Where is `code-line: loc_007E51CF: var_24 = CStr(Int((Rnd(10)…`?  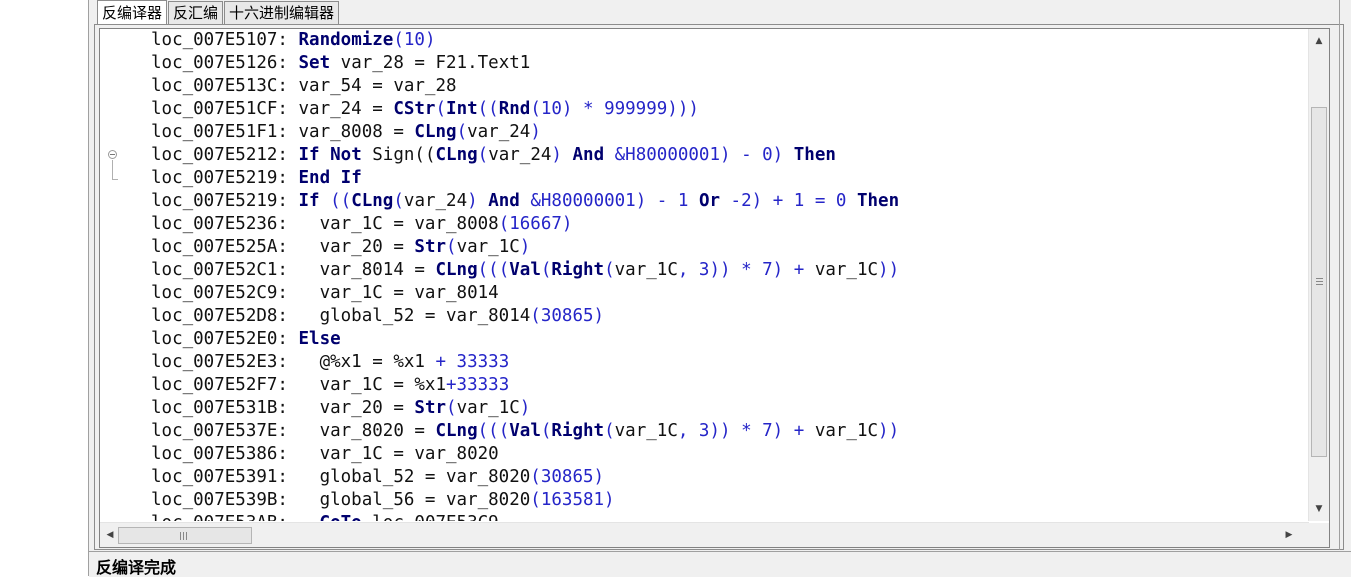 code-line: loc_007E51CF: var_24 = CStr(Int((Rnd(10)… is located at coordinates (726, 109).